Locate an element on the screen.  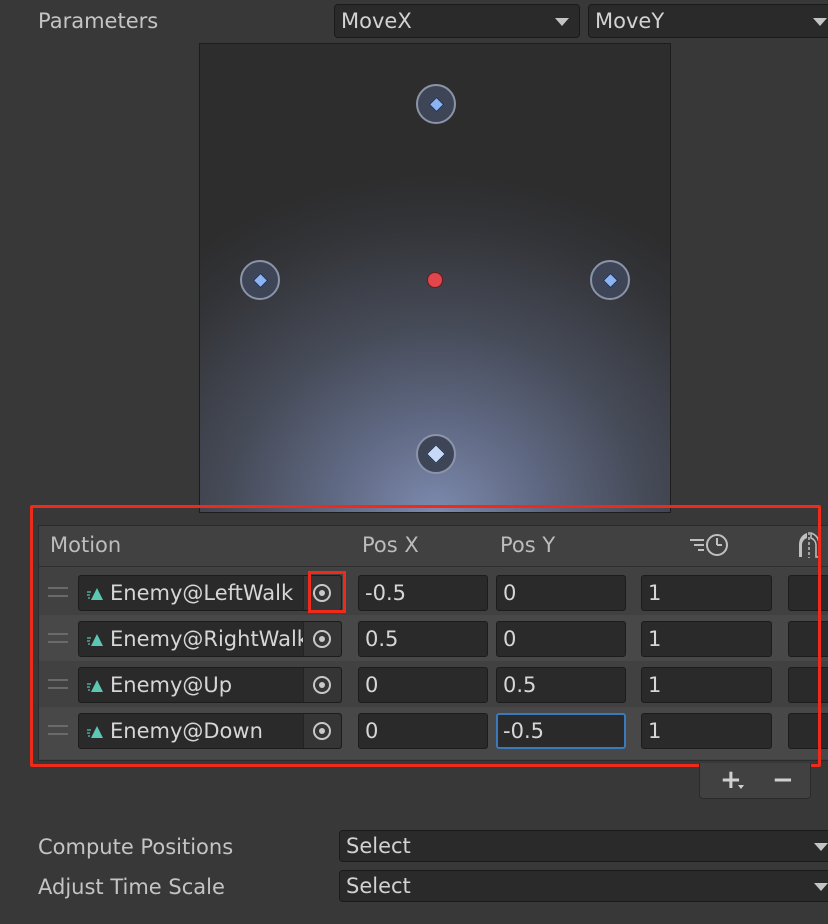
remove-motion-button: − is located at coordinates (783, 780).